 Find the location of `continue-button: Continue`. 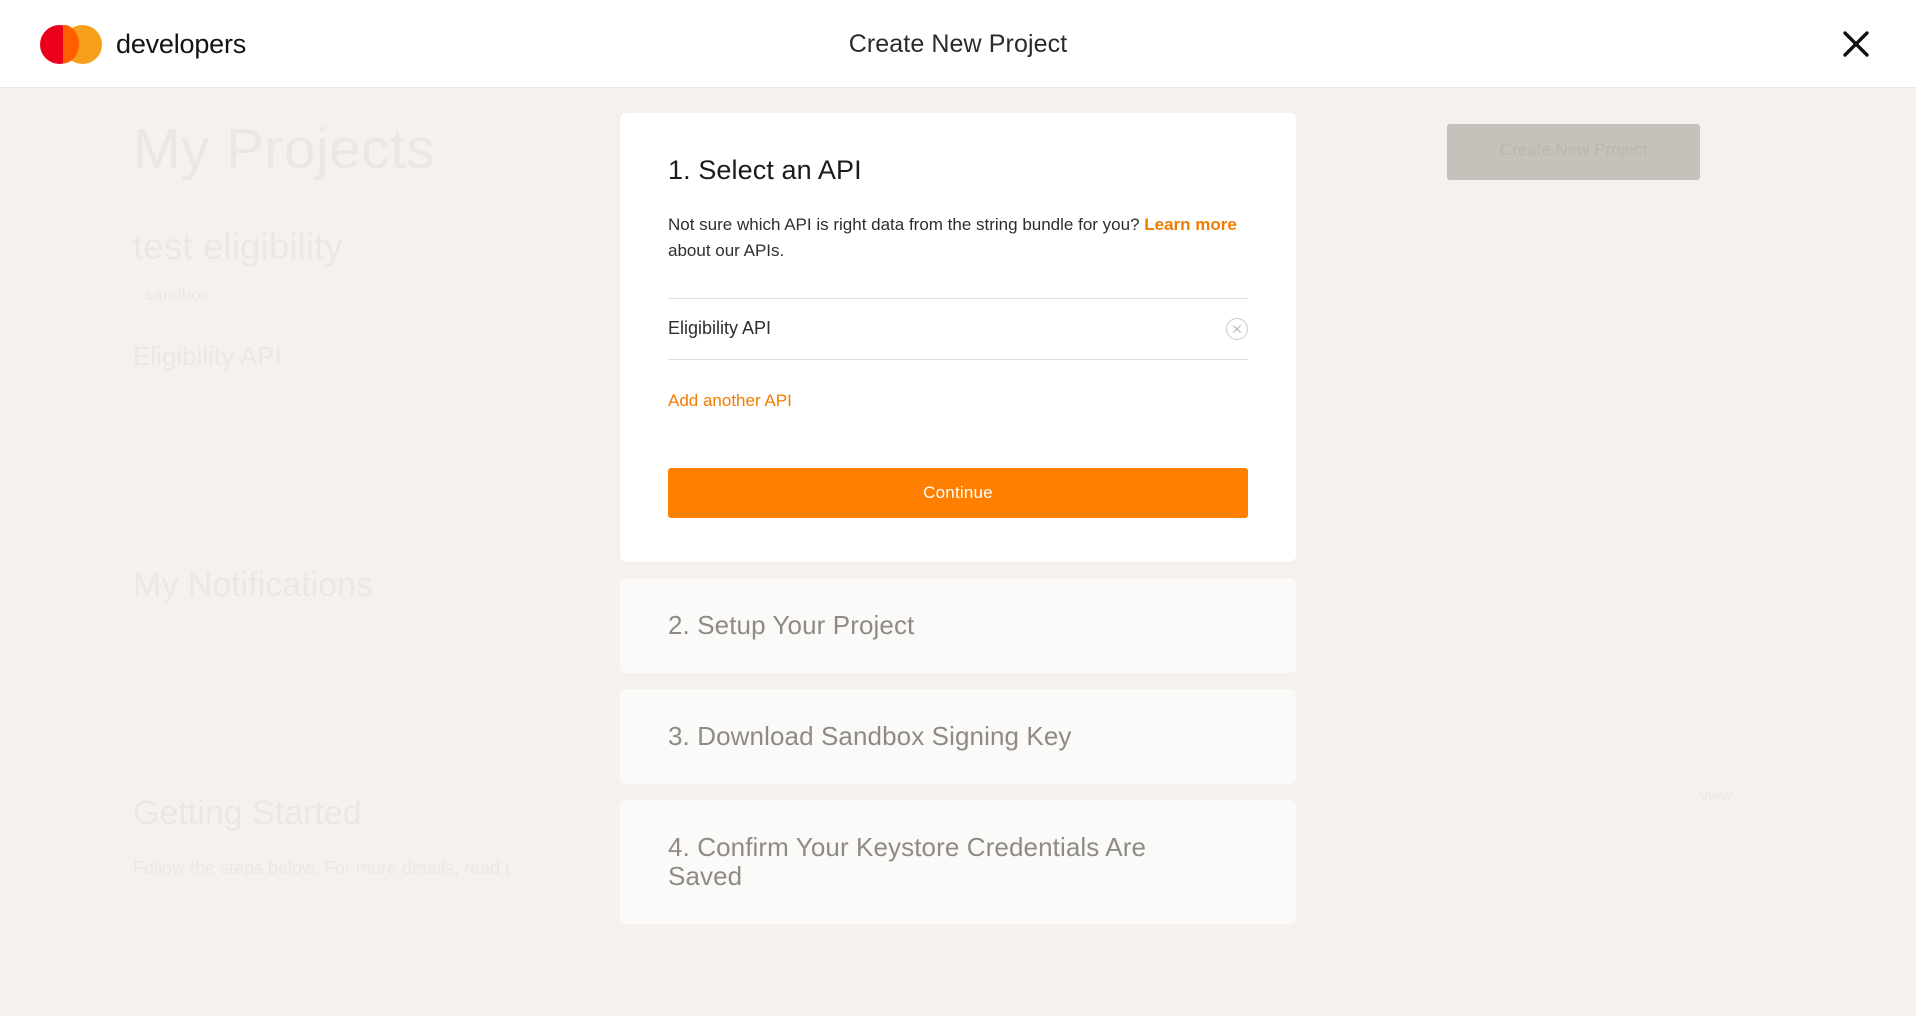

continue-button: Continue is located at coordinates (958, 492).